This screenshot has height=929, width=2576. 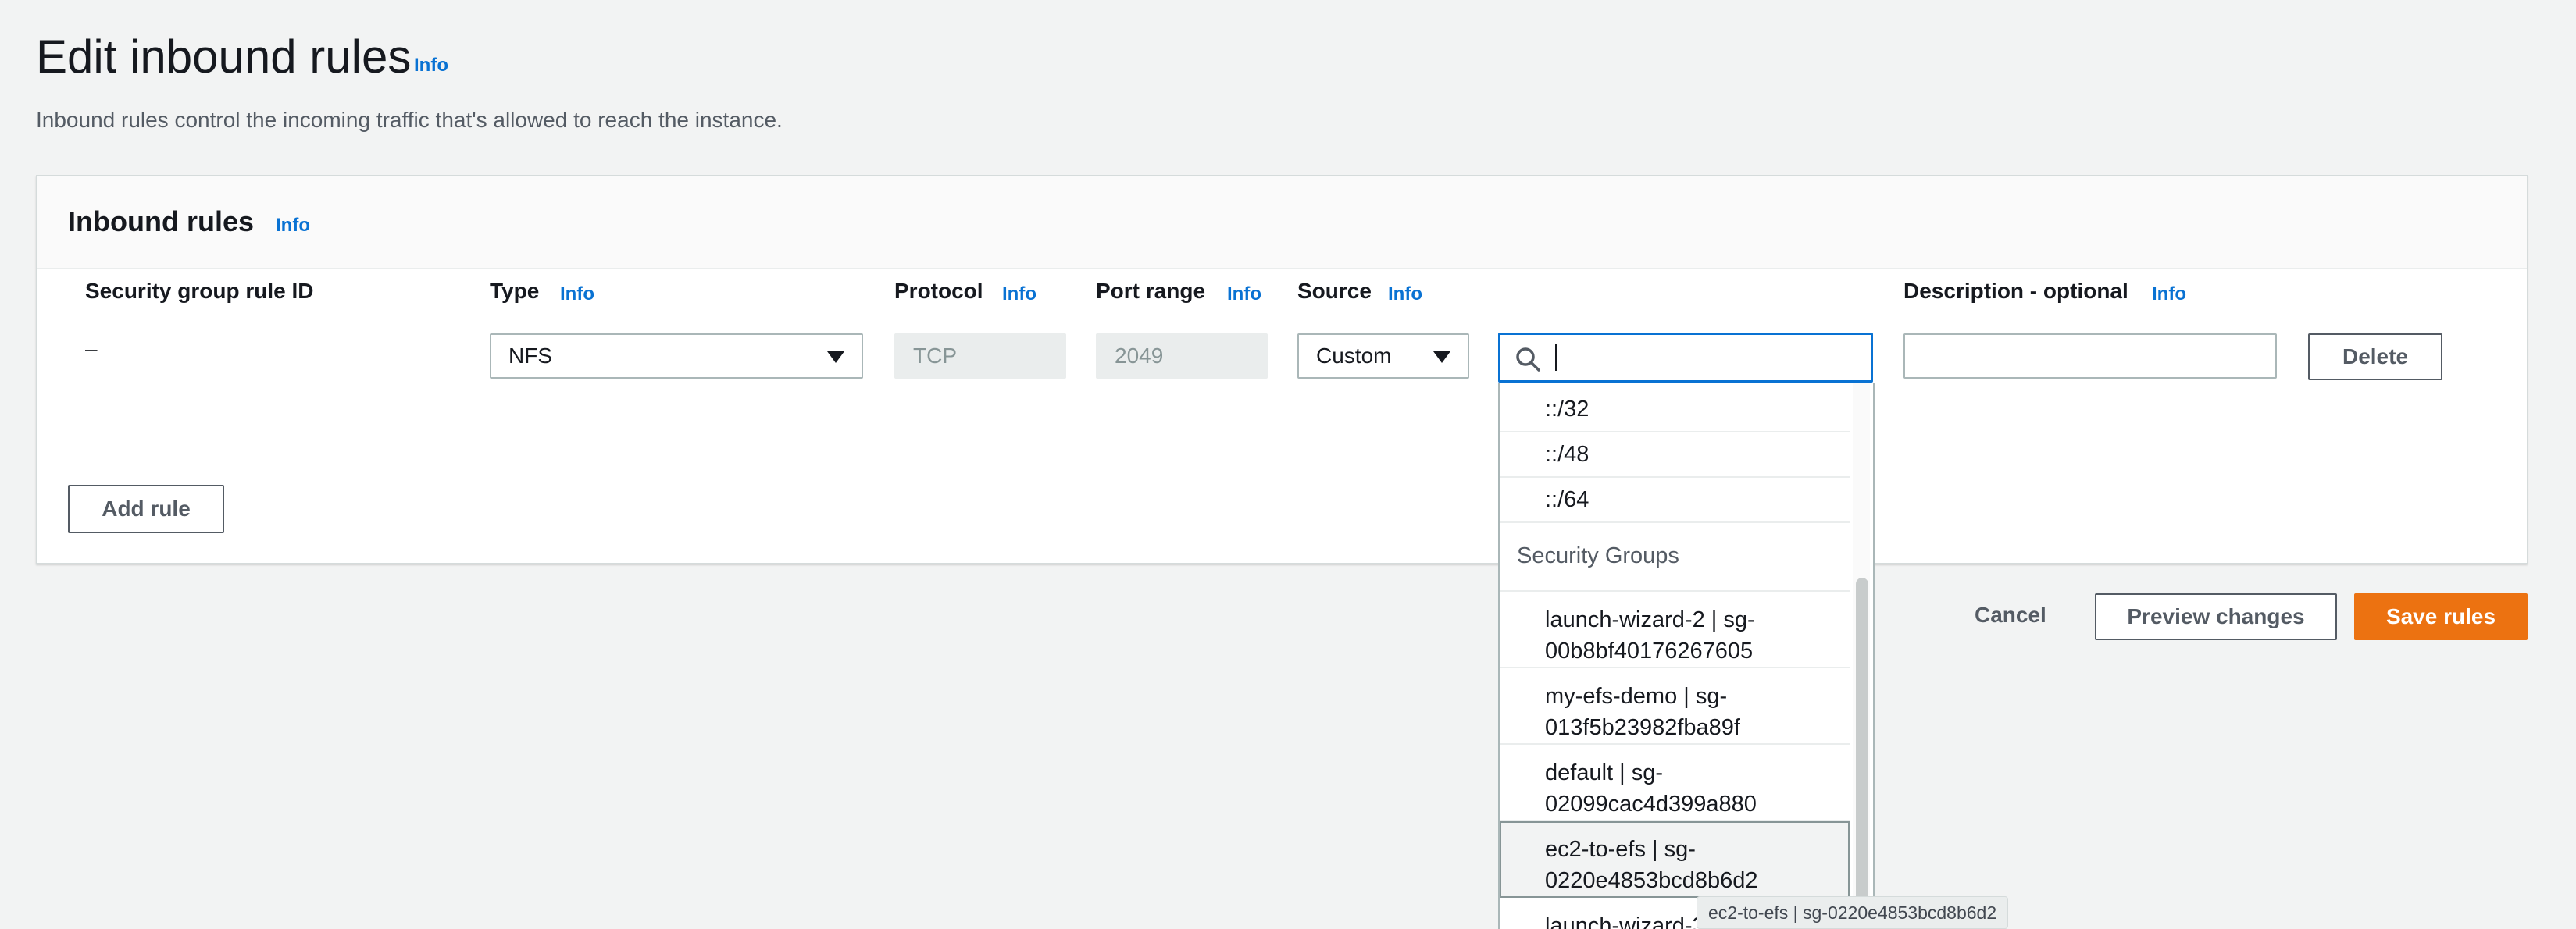 What do you see at coordinates (431, 66) in the screenshot?
I see `page-title-info-link: Info` at bounding box center [431, 66].